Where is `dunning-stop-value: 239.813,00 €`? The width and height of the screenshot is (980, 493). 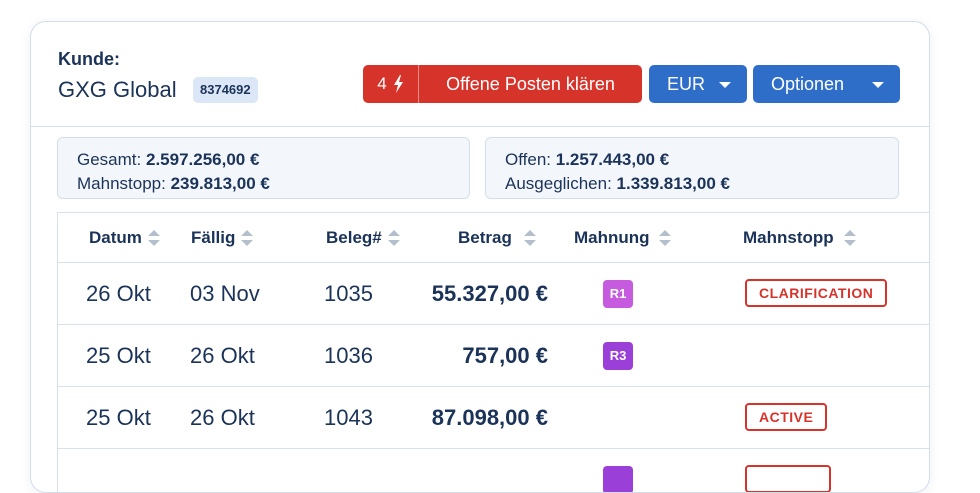 dunning-stop-value: 239.813,00 € is located at coordinates (220, 183).